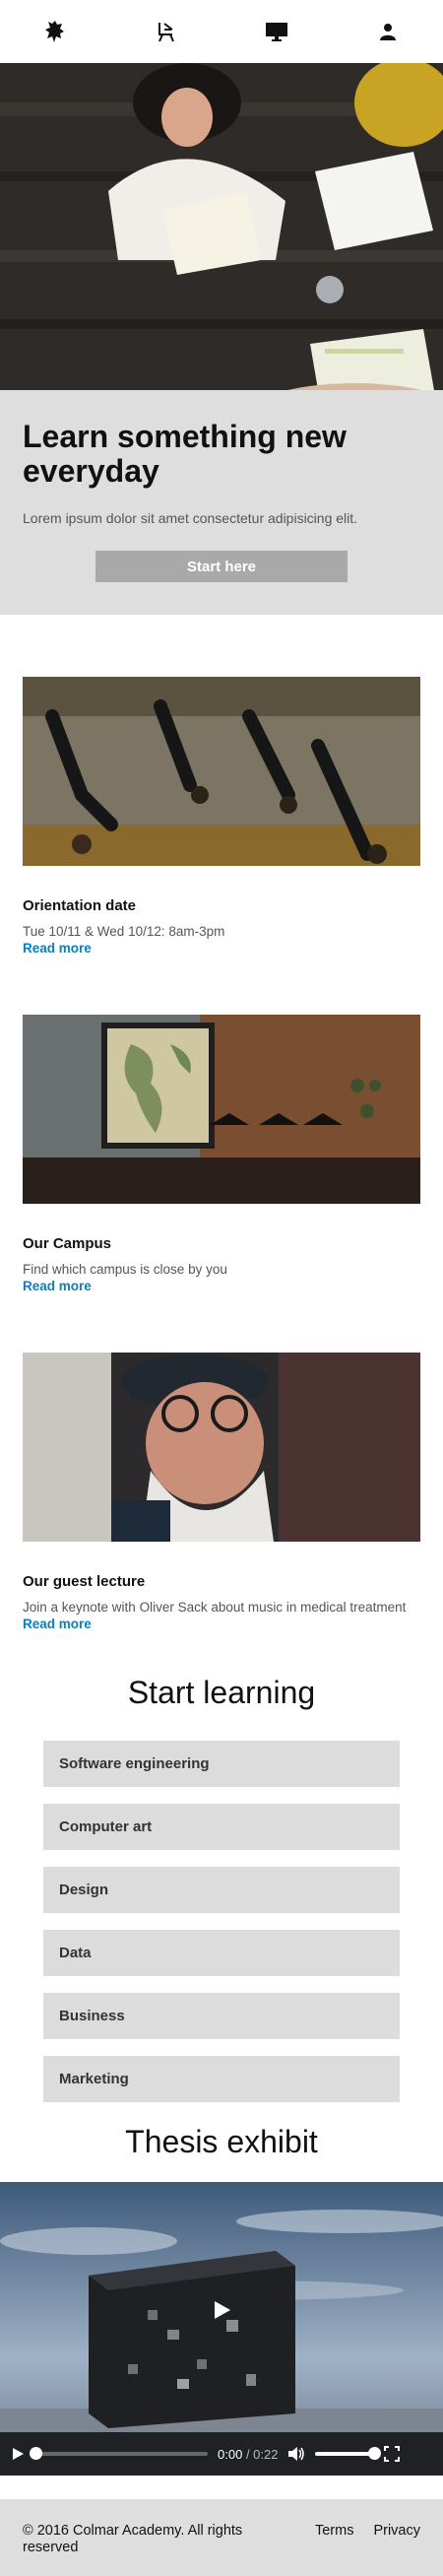 The image size is (443, 2576). Describe the element at coordinates (221, 2329) in the screenshot. I see `thesis-video: 0:00 / 0:22` at that location.